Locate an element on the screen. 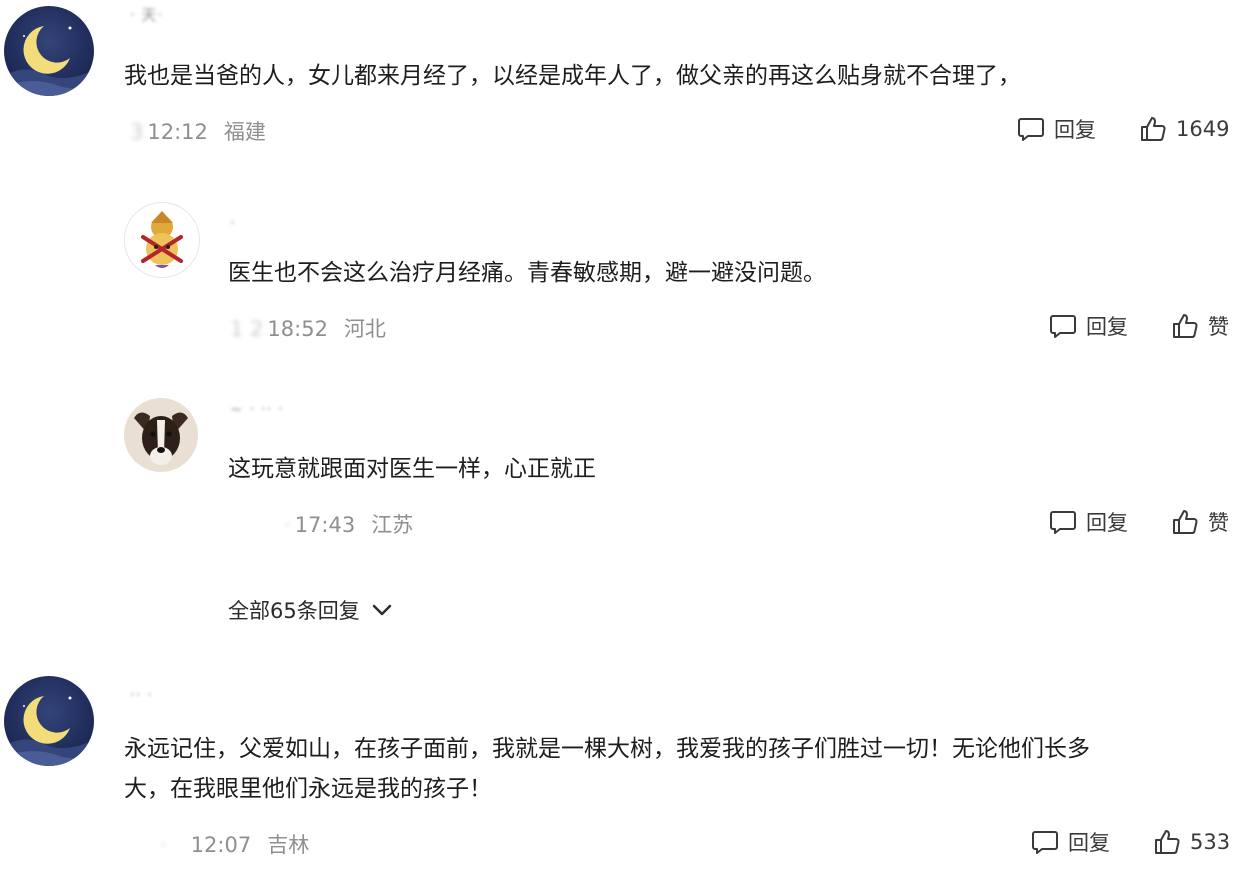 This screenshot has width=1236, height=882. username: ·· · is located at coordinates (141, 695).